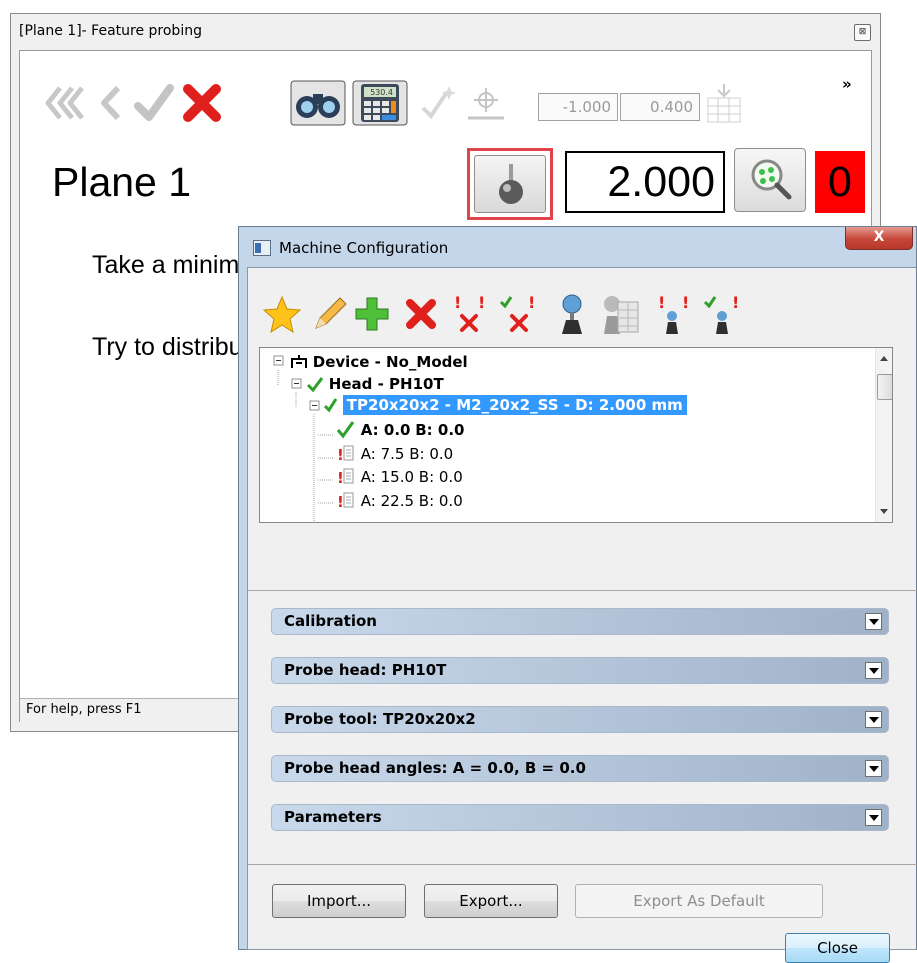 The image size is (917, 963). Describe the element at coordinates (364, 248) in the screenshot. I see `dialog-title: Machine Configuration` at that location.